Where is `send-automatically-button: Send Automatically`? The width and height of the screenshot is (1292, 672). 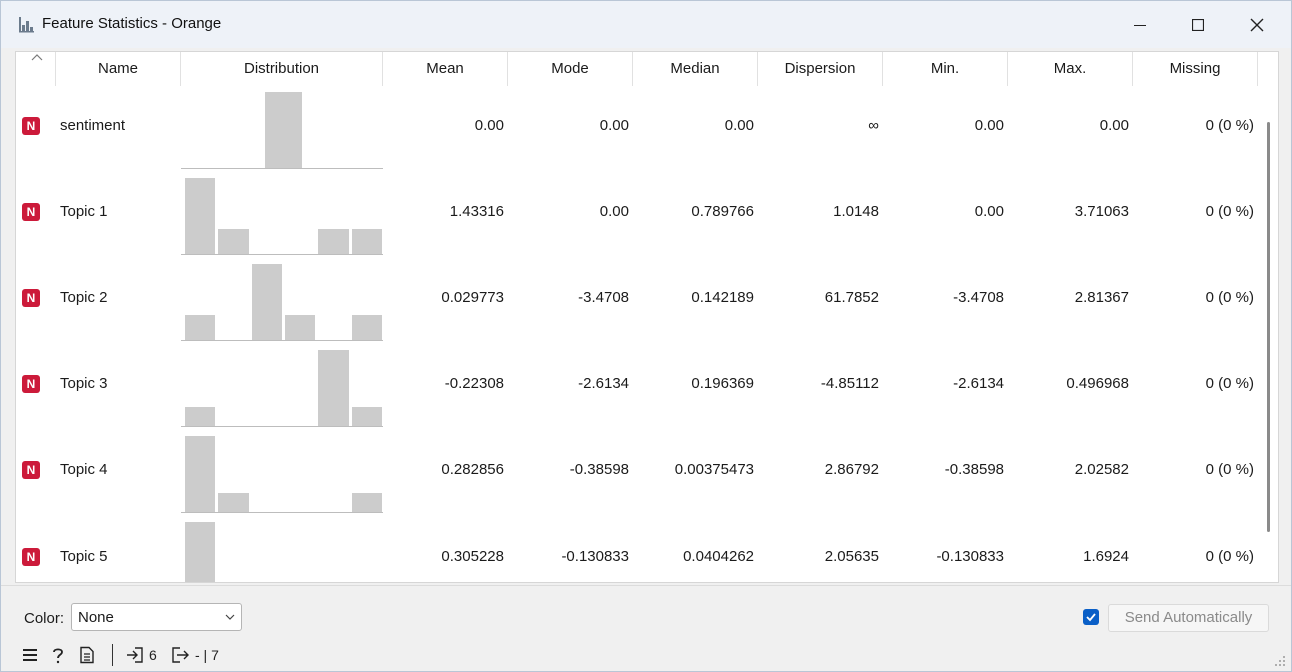
send-automatically-button: Send Automatically is located at coordinates (1188, 618).